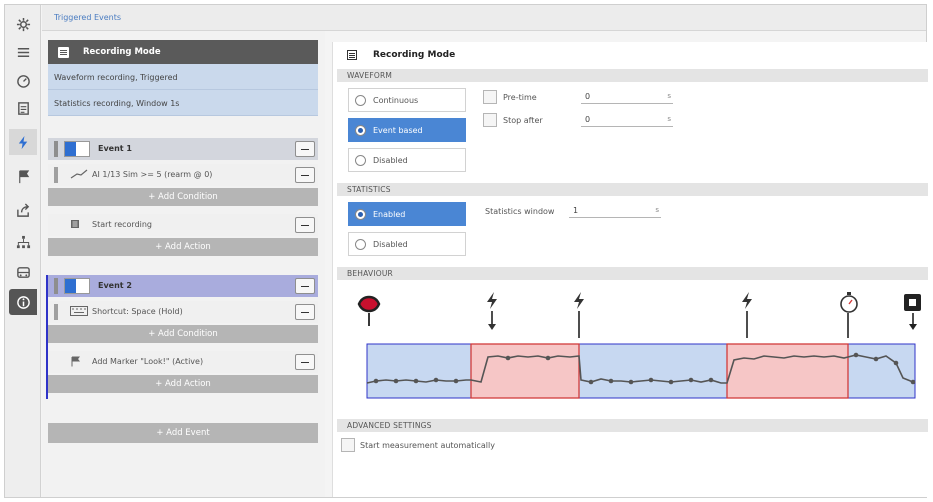 The height and width of the screenshot is (502, 933). Describe the element at coordinates (148, 361) in the screenshot. I see `action-label: Add Marker "Look!" (Active)` at that location.